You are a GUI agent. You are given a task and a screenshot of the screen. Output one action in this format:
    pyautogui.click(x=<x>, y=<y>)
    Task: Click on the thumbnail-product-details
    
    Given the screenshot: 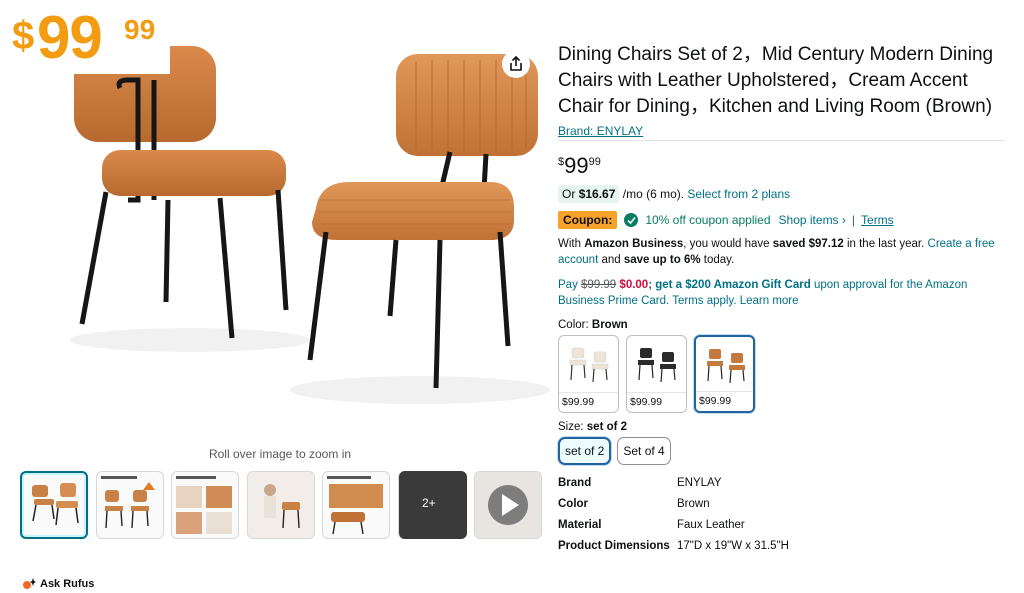 What is the action you would take?
    pyautogui.click(x=356, y=505)
    